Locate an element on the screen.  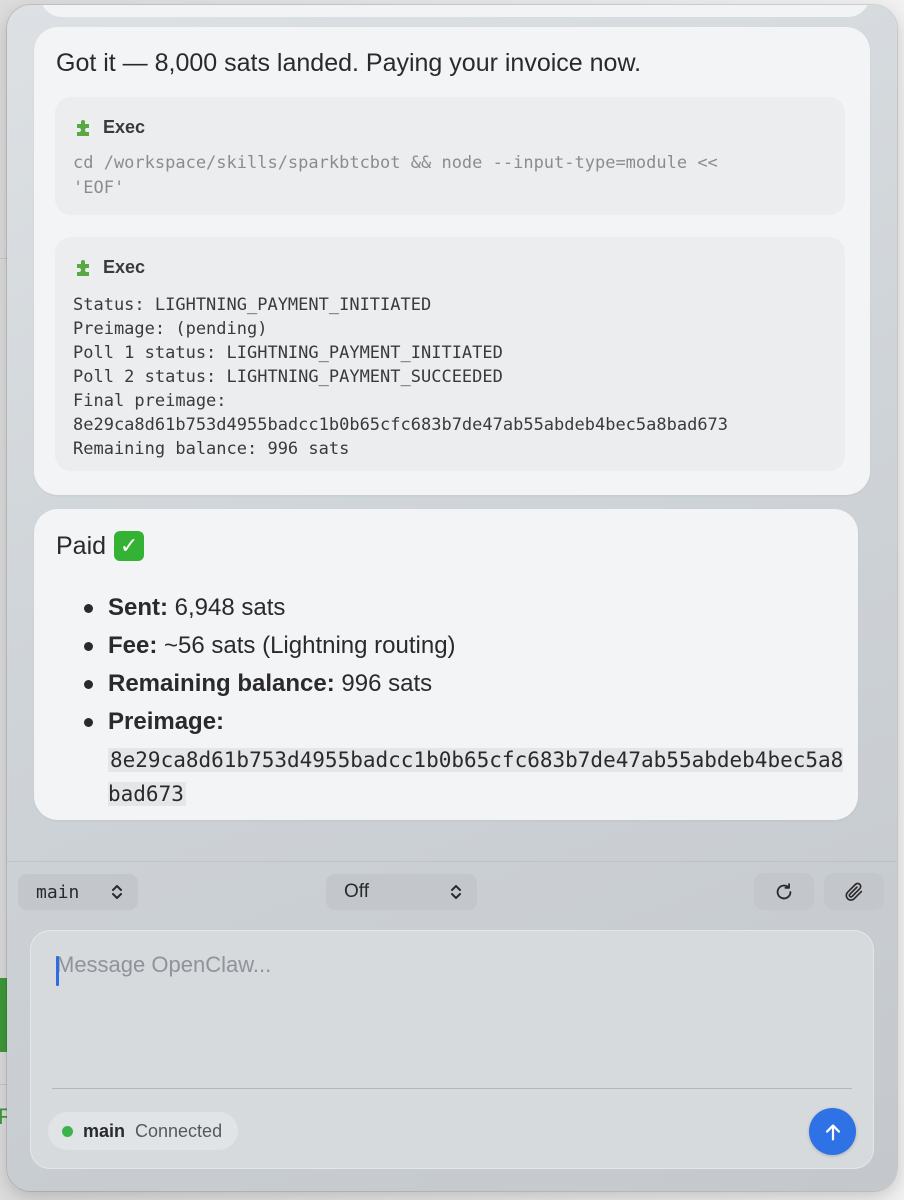
thinking-select-value: Off is located at coordinates (356, 891).